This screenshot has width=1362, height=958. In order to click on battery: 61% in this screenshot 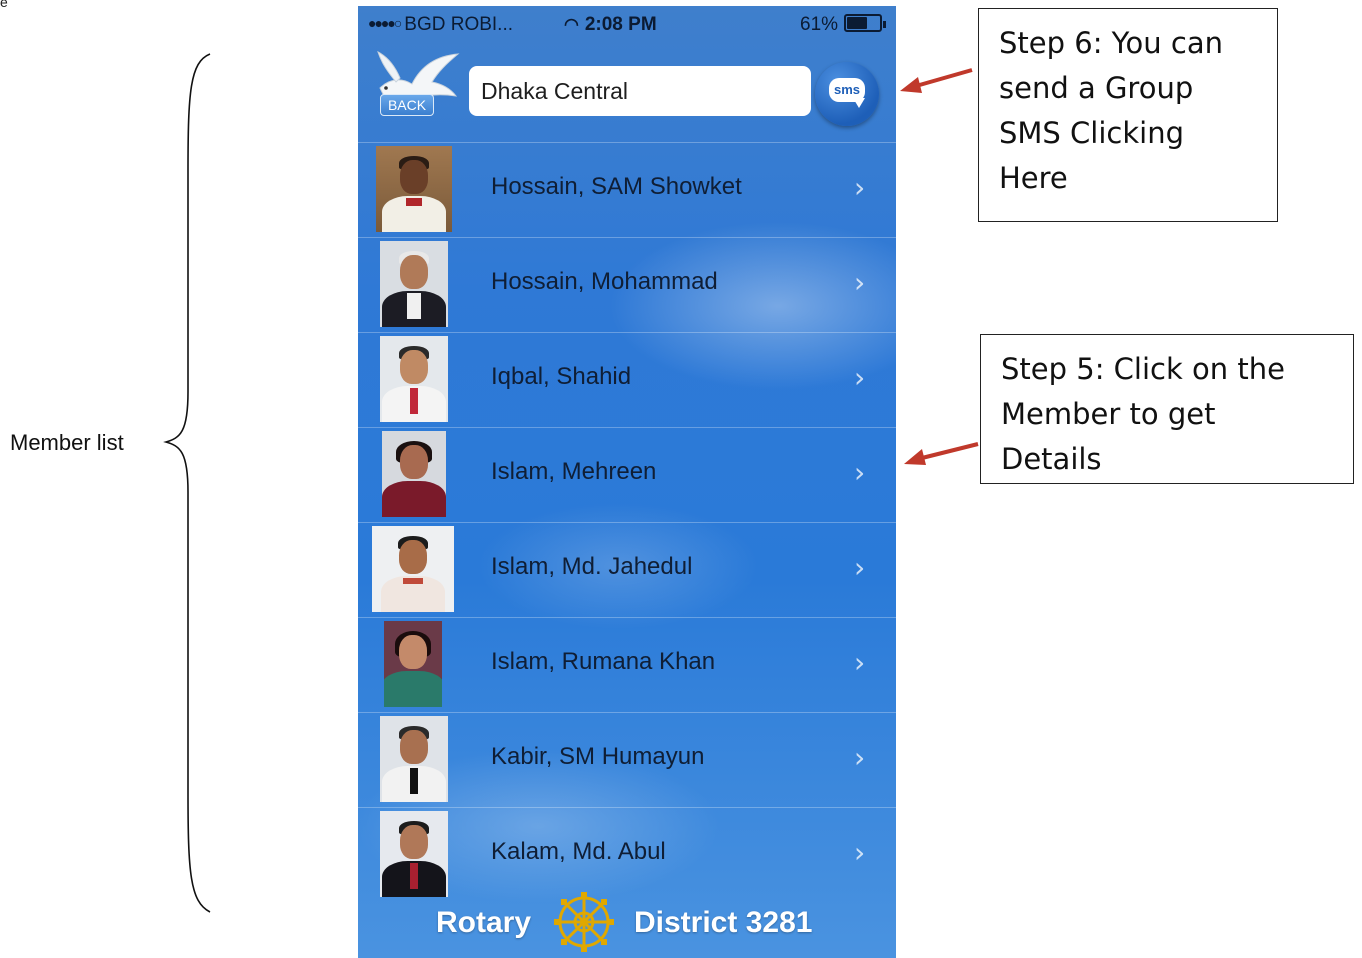, I will do `click(843, 25)`.